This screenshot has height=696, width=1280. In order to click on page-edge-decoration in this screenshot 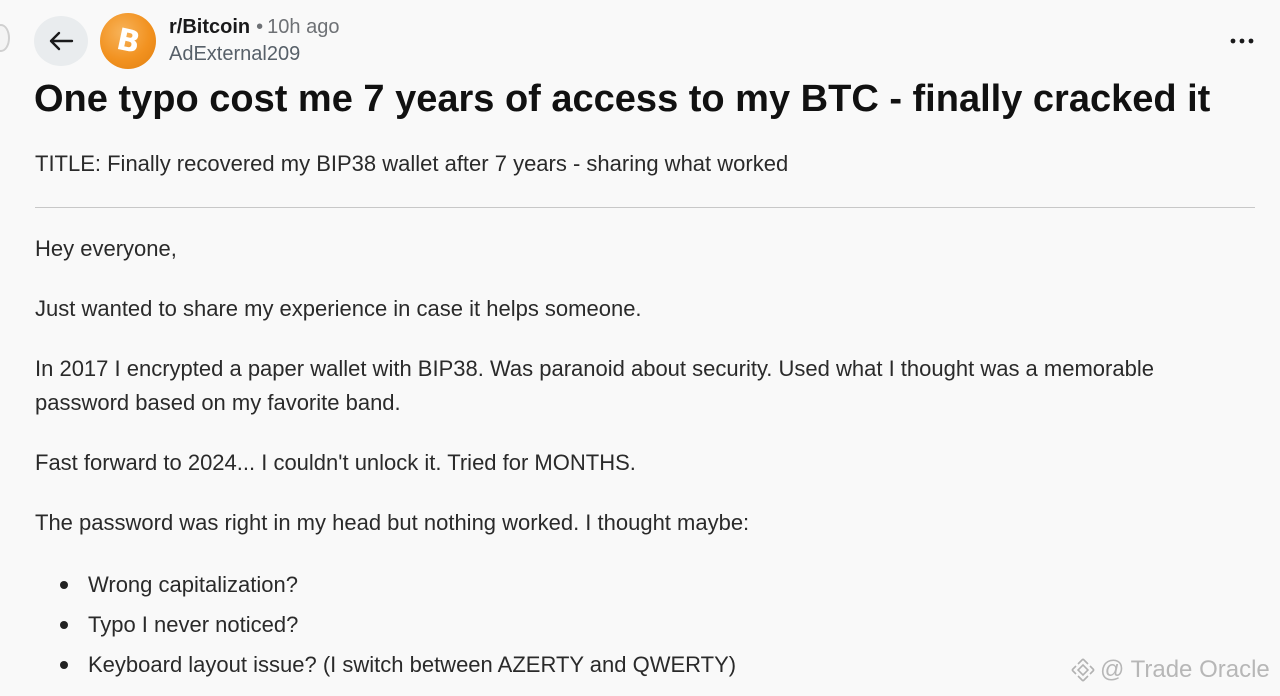, I will do `click(5, 38)`.